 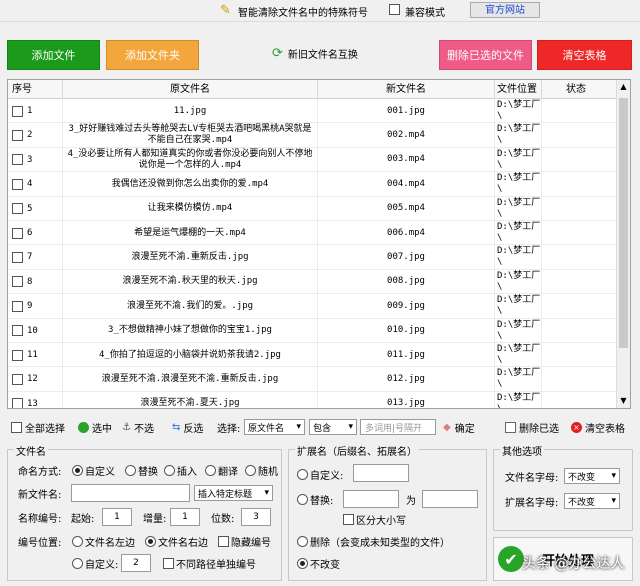 I want to click on pos-custom-radio: 自定义:, so click(x=95, y=563).